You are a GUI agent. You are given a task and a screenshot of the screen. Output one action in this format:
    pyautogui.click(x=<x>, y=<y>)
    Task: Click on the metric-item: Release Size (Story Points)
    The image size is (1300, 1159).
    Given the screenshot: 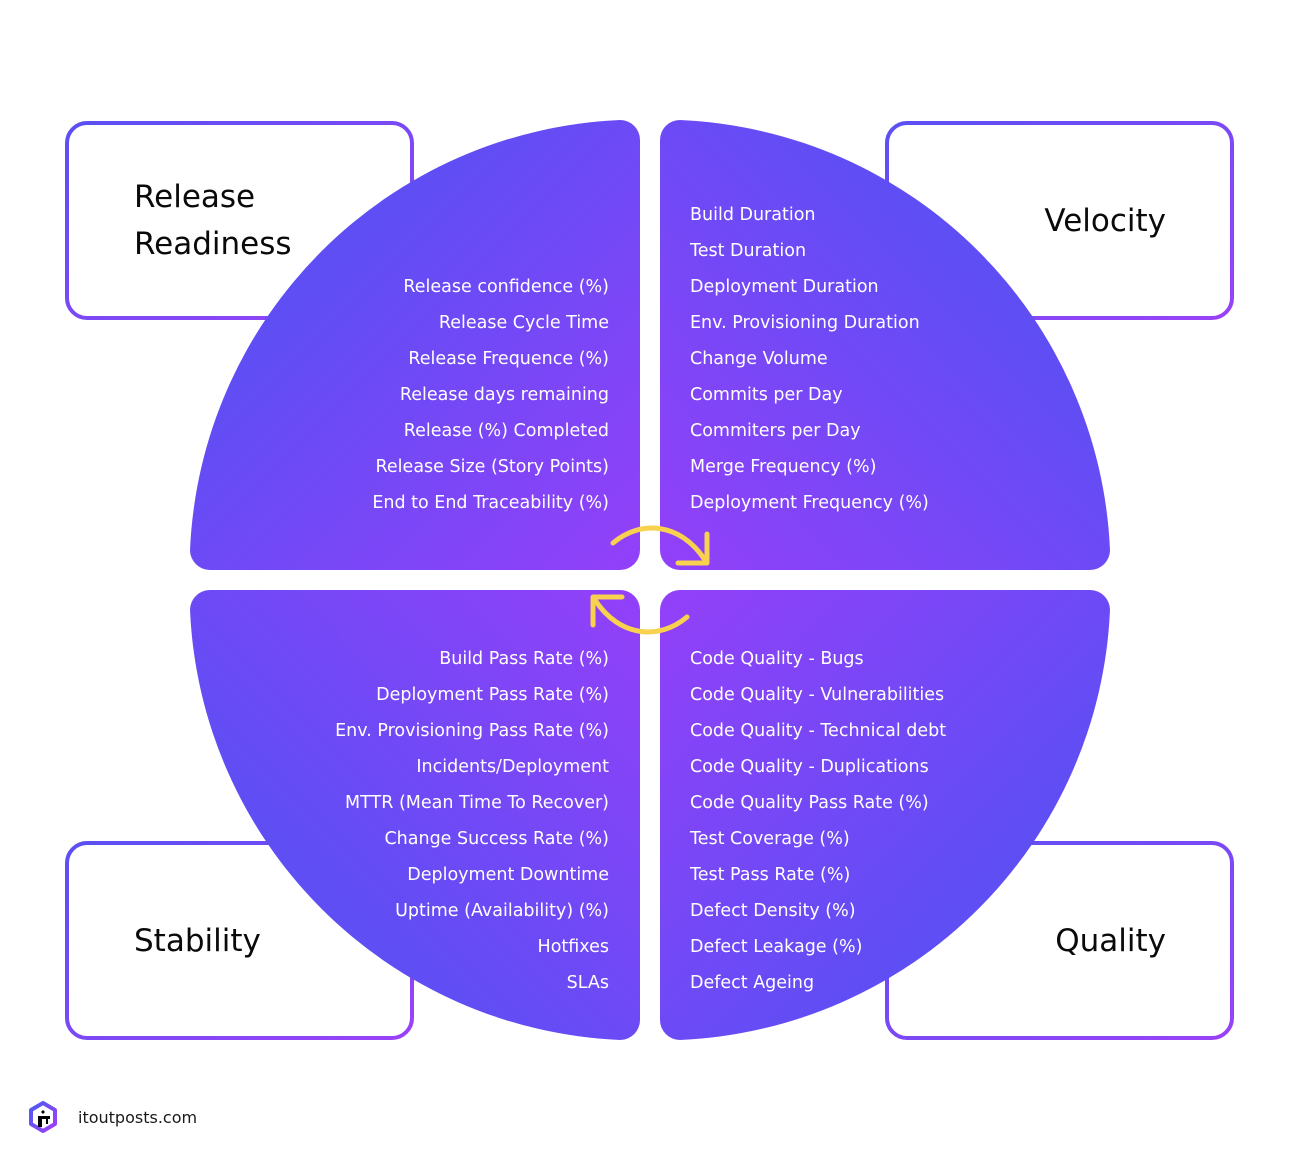 What is the action you would take?
    pyautogui.click(x=492, y=467)
    